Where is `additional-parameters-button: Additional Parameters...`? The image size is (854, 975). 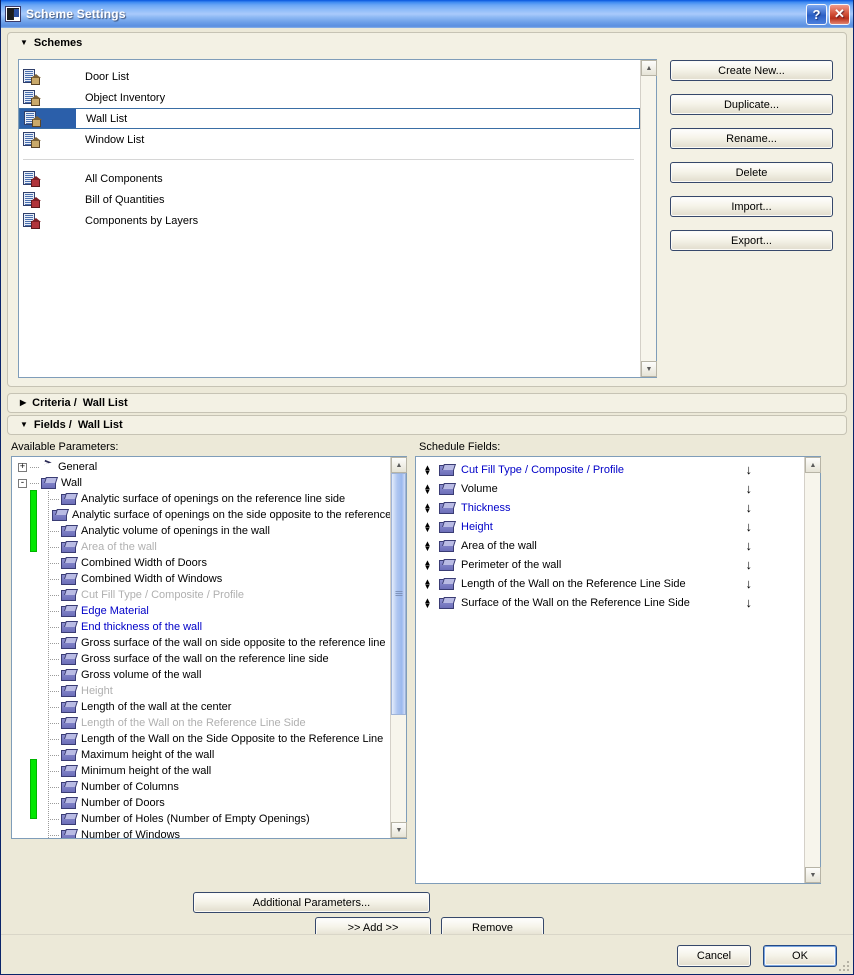
additional-parameters-button: Additional Parameters... is located at coordinates (311, 902).